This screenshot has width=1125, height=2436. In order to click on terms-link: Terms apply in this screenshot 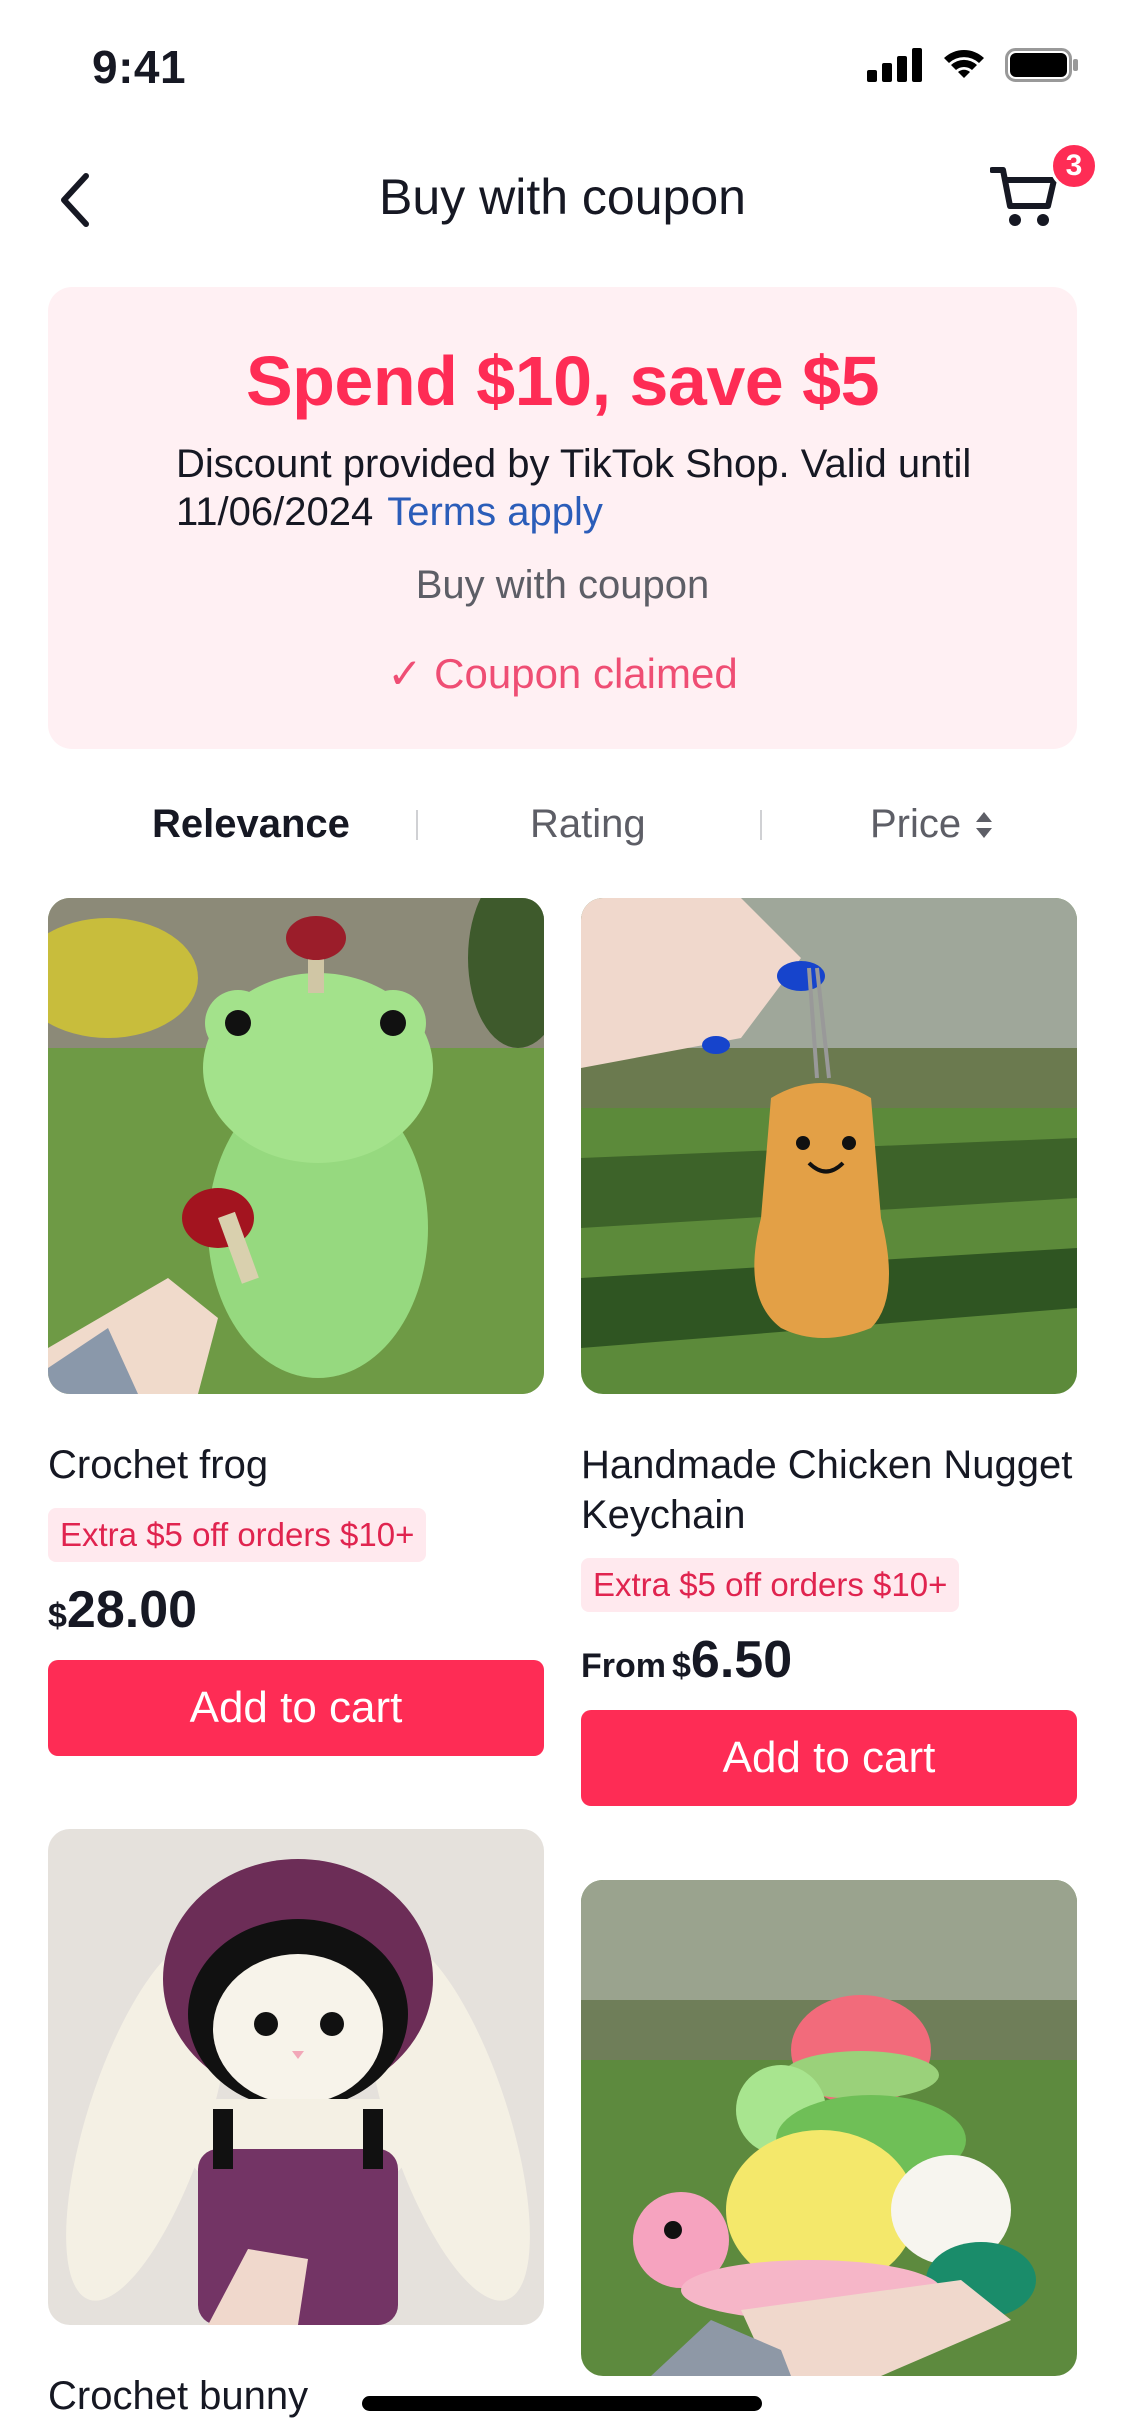, I will do `click(495, 512)`.